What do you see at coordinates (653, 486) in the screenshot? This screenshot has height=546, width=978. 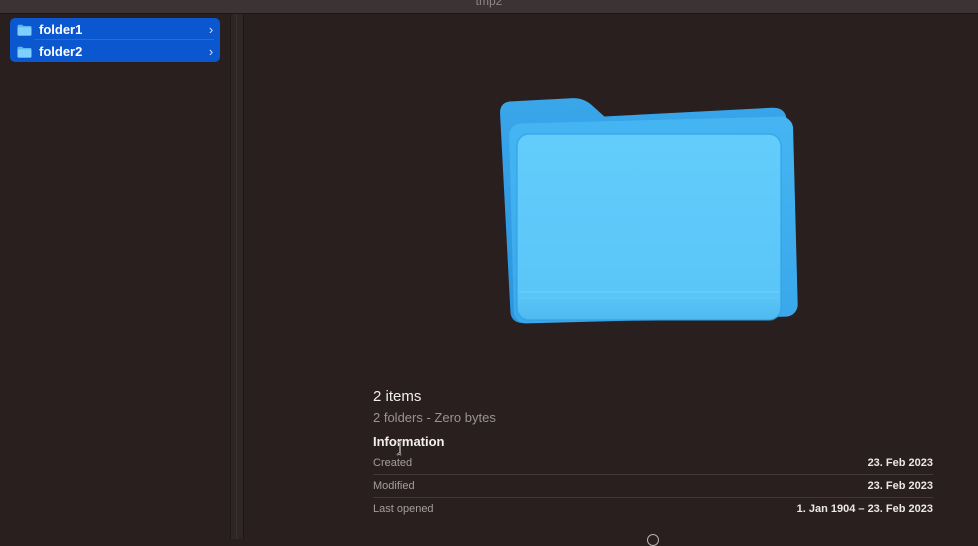 I see `meta-row-modified: Modified 23. Feb 2023` at bounding box center [653, 486].